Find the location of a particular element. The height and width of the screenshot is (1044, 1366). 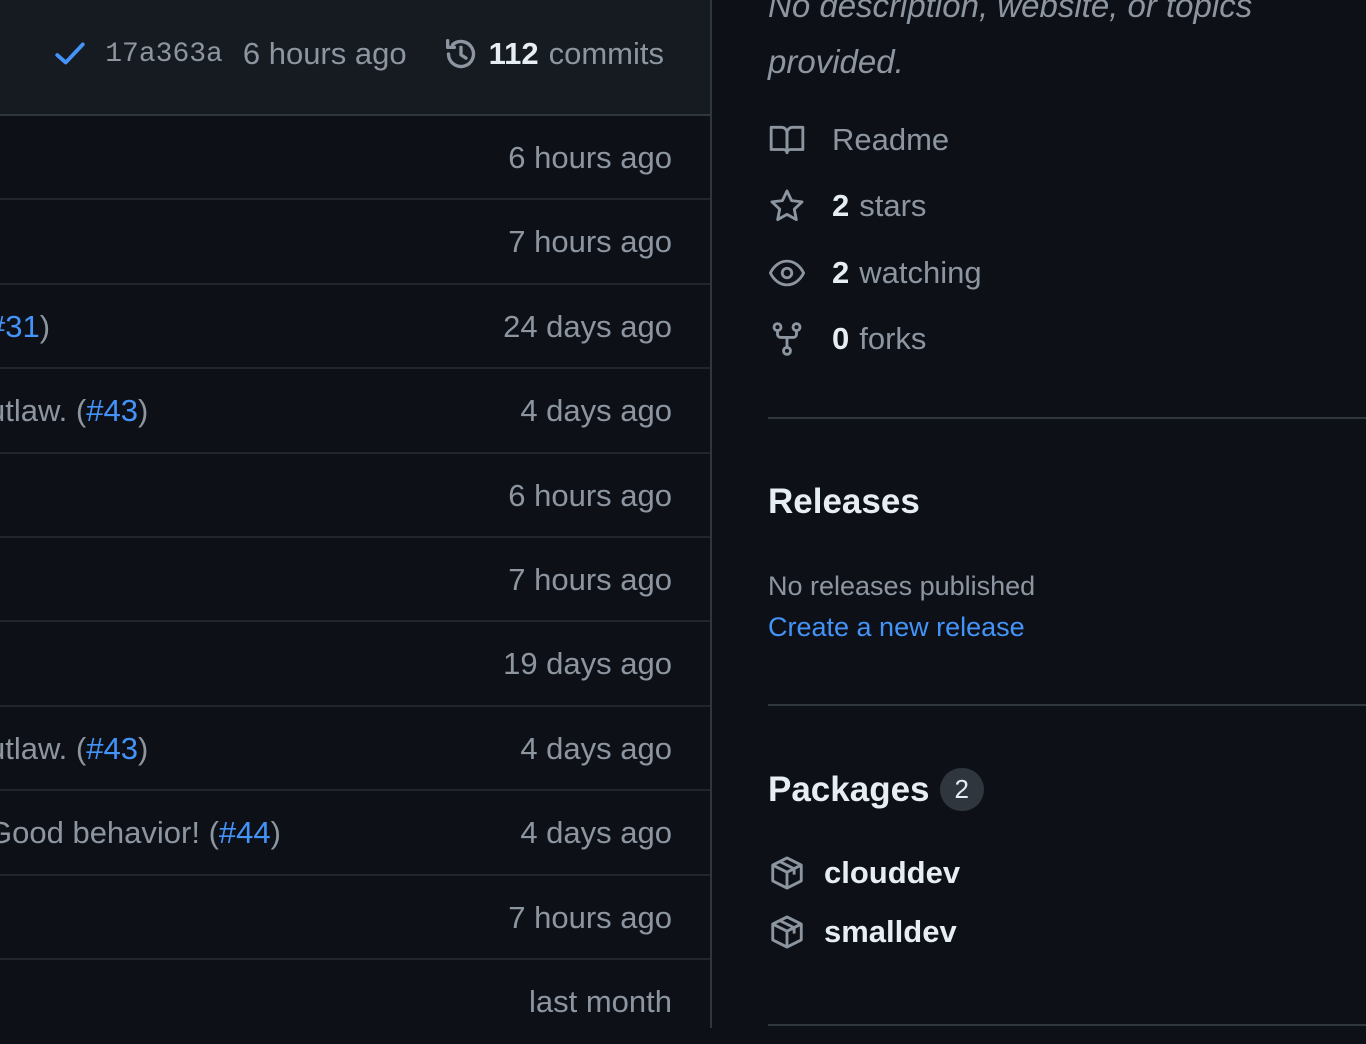

history-icon is located at coordinates (461, 54).